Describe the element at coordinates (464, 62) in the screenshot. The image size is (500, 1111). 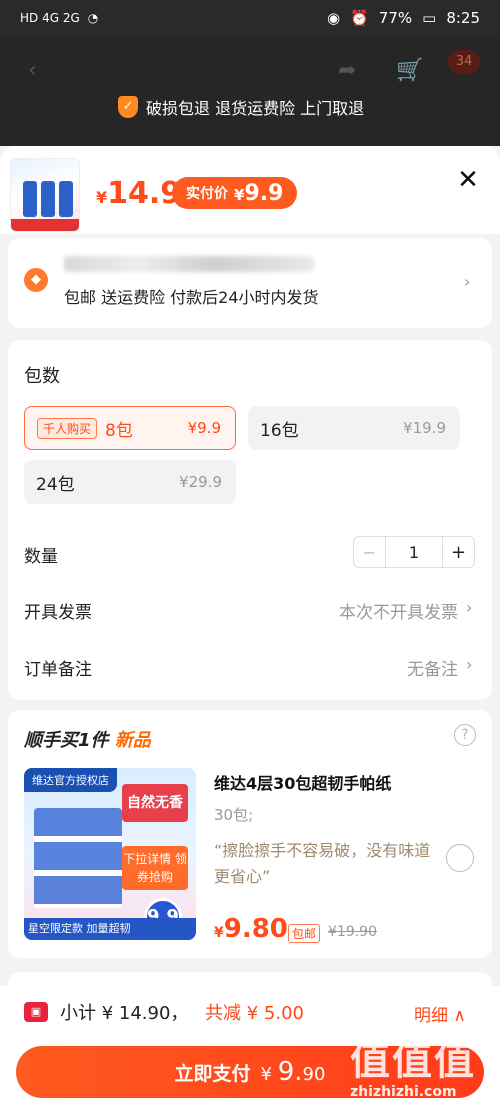
I see `cart-count-badge: 34` at that location.